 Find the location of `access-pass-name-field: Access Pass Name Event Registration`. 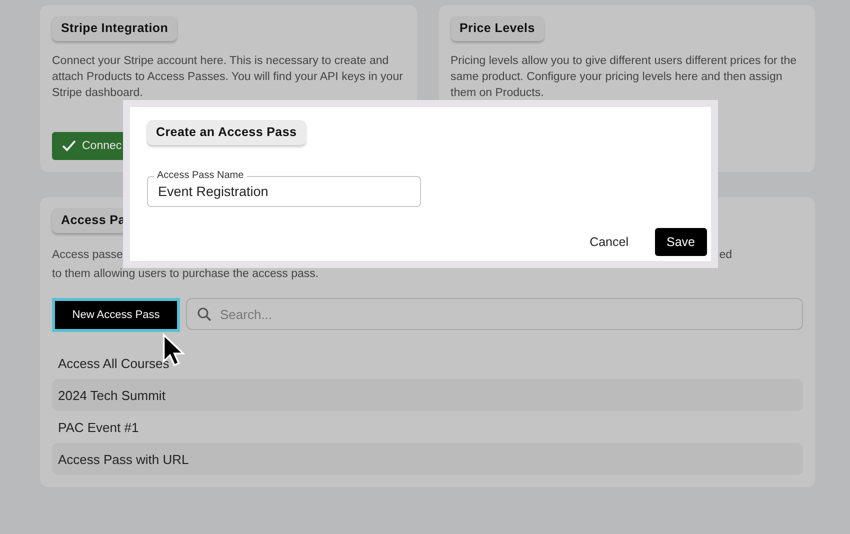

access-pass-name-field: Access Pass Name Event Registration is located at coordinates (284, 188).